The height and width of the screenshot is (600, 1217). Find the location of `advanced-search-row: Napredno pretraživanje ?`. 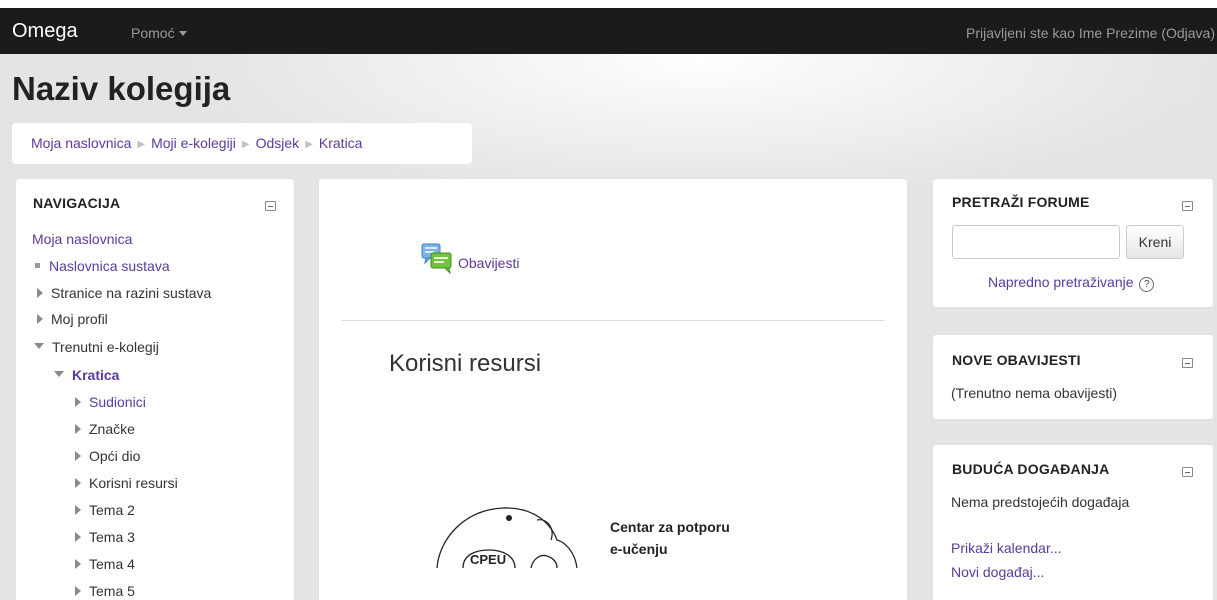

advanced-search-row: Napredno pretraživanje ? is located at coordinates (1071, 283).